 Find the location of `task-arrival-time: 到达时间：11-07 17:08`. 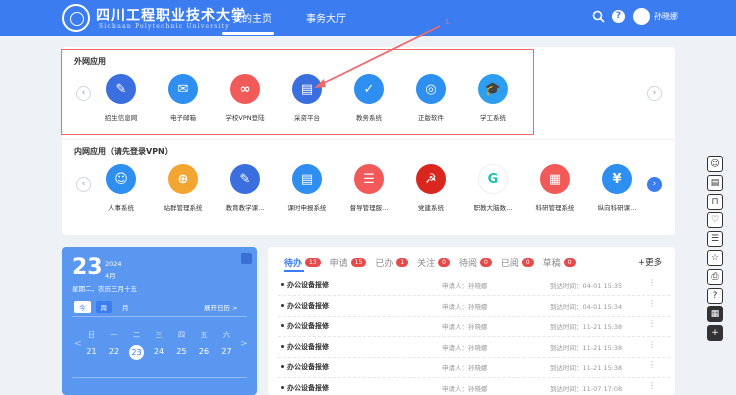

task-arrival-time: 到达时间：11-07 17:08 is located at coordinates (586, 388).